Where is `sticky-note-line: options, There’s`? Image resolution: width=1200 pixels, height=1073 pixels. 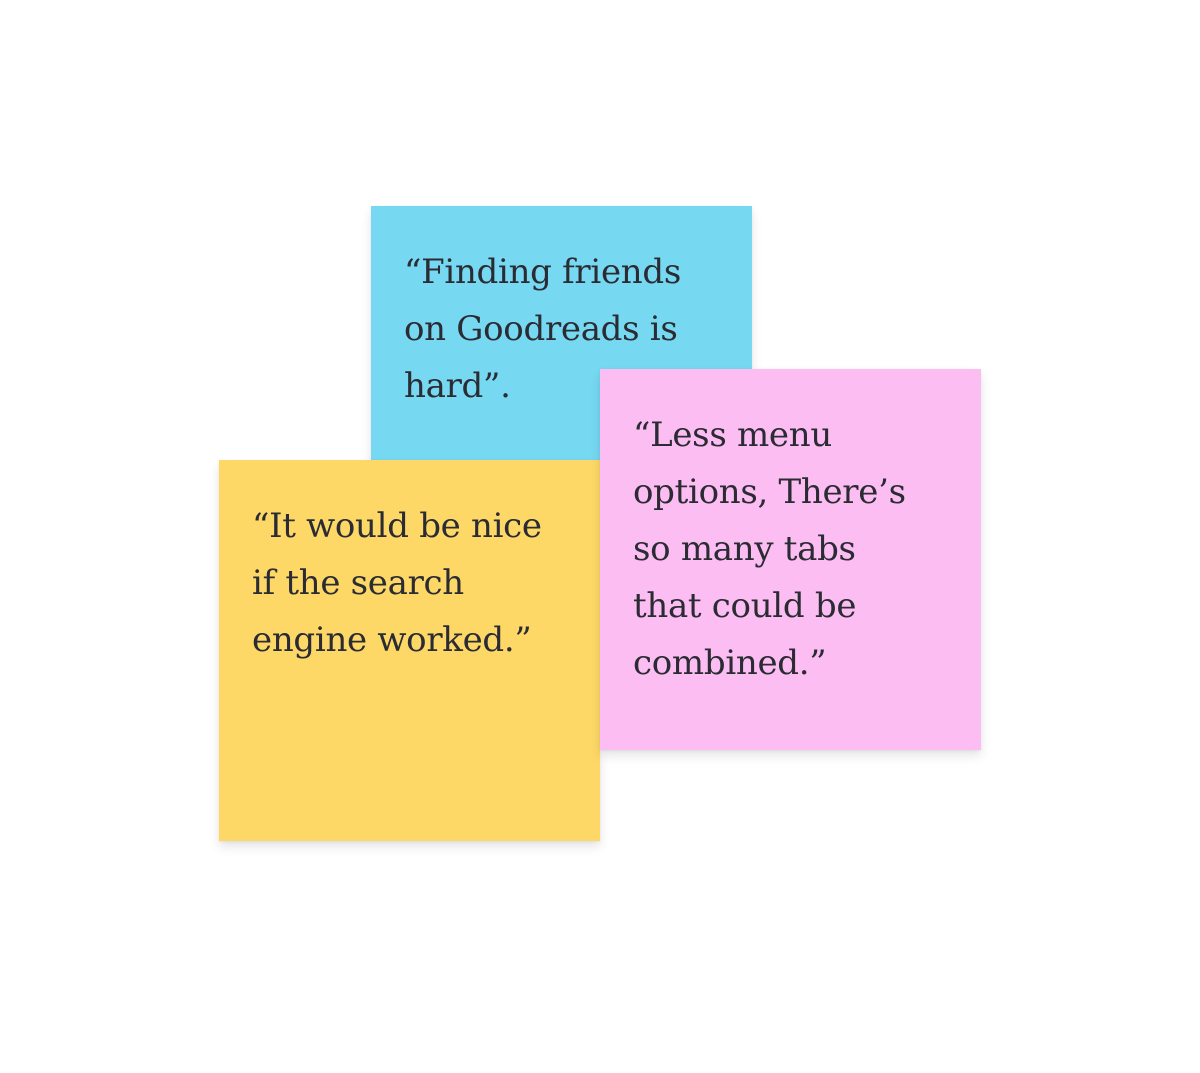
sticky-note-line: options, There’s is located at coordinates (769, 492).